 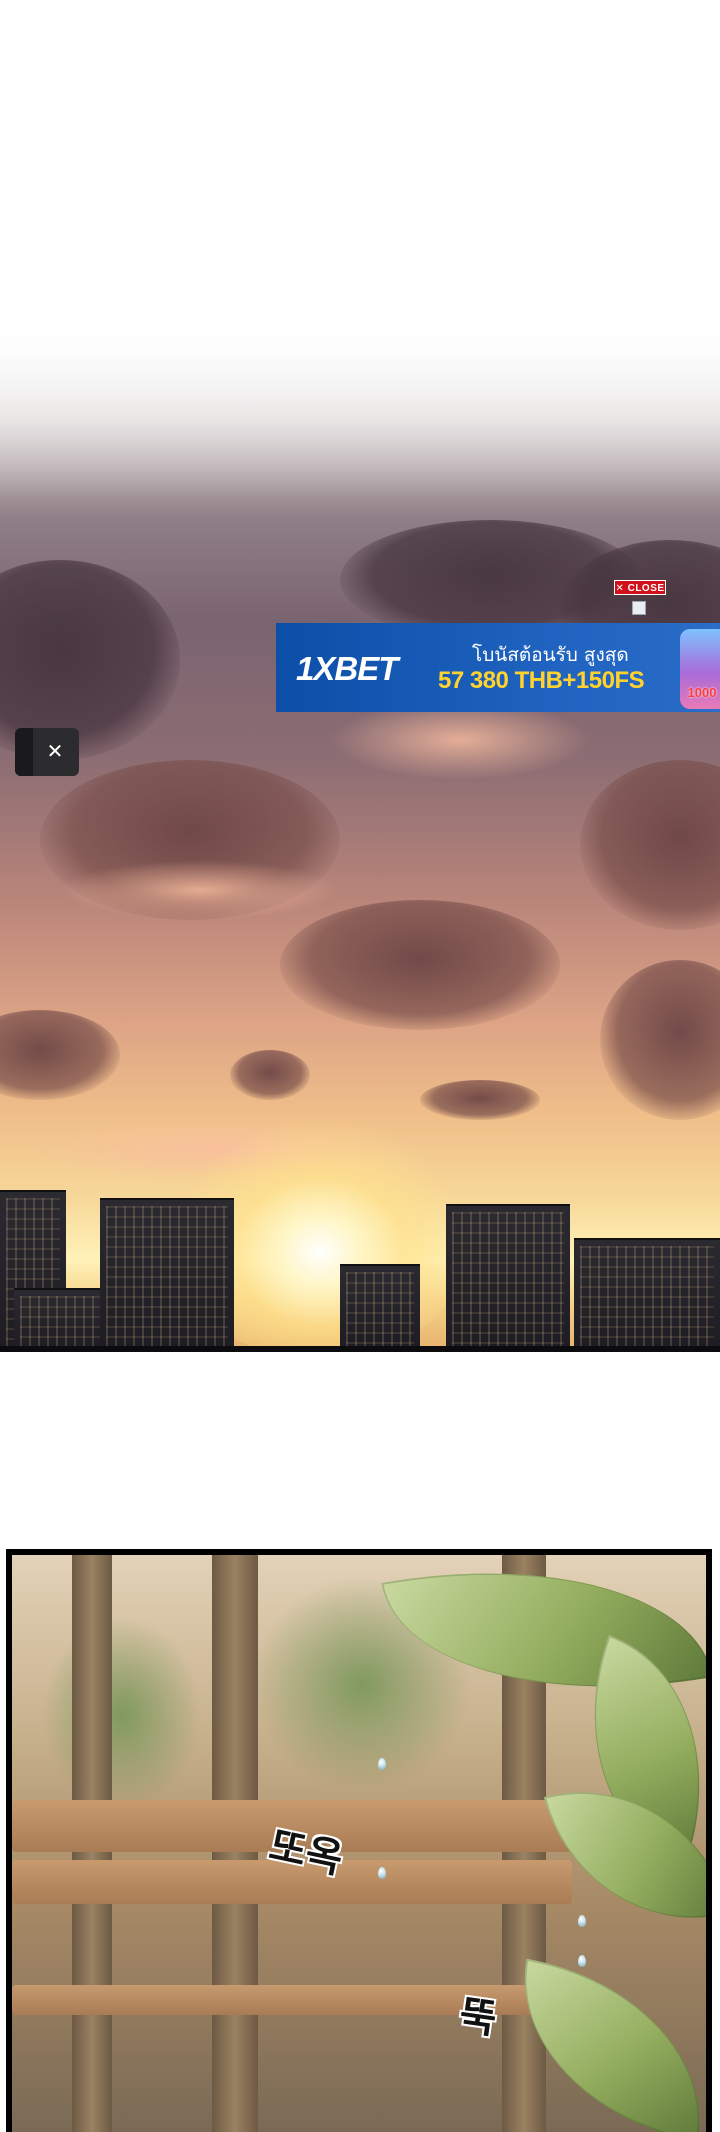 I want to click on ad-close-button: ✕ CLOSE, so click(x=640, y=587).